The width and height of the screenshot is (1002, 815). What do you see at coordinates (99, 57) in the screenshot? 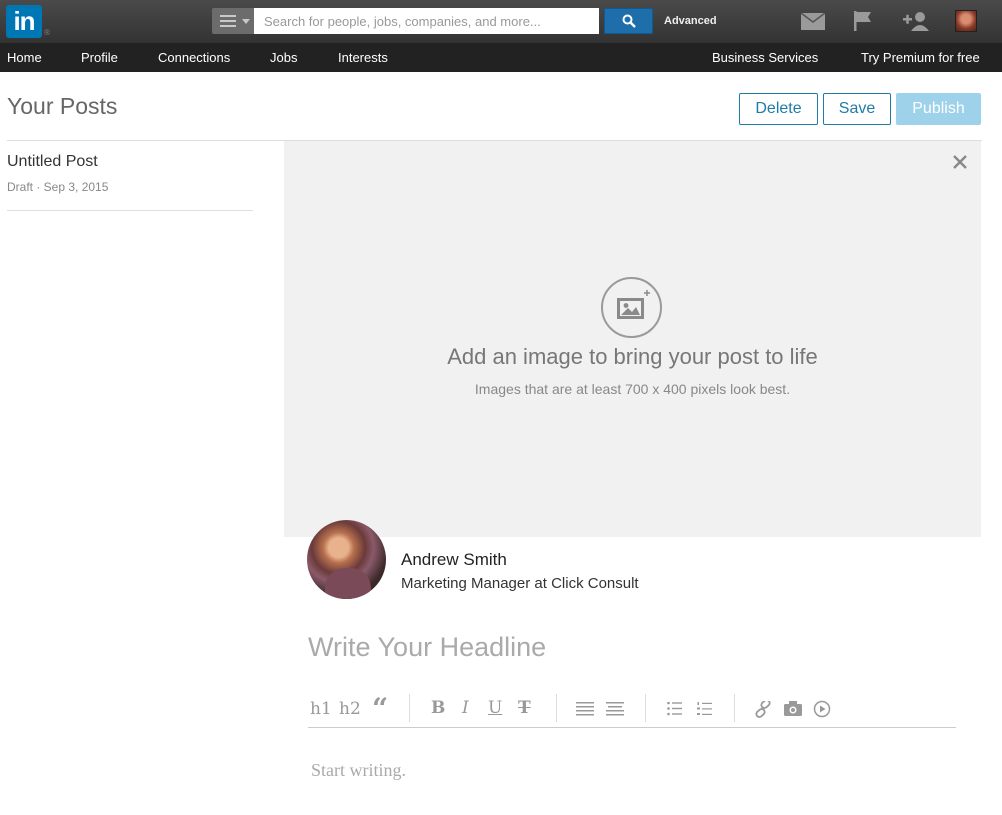
I see `nav-profile: Profile` at bounding box center [99, 57].